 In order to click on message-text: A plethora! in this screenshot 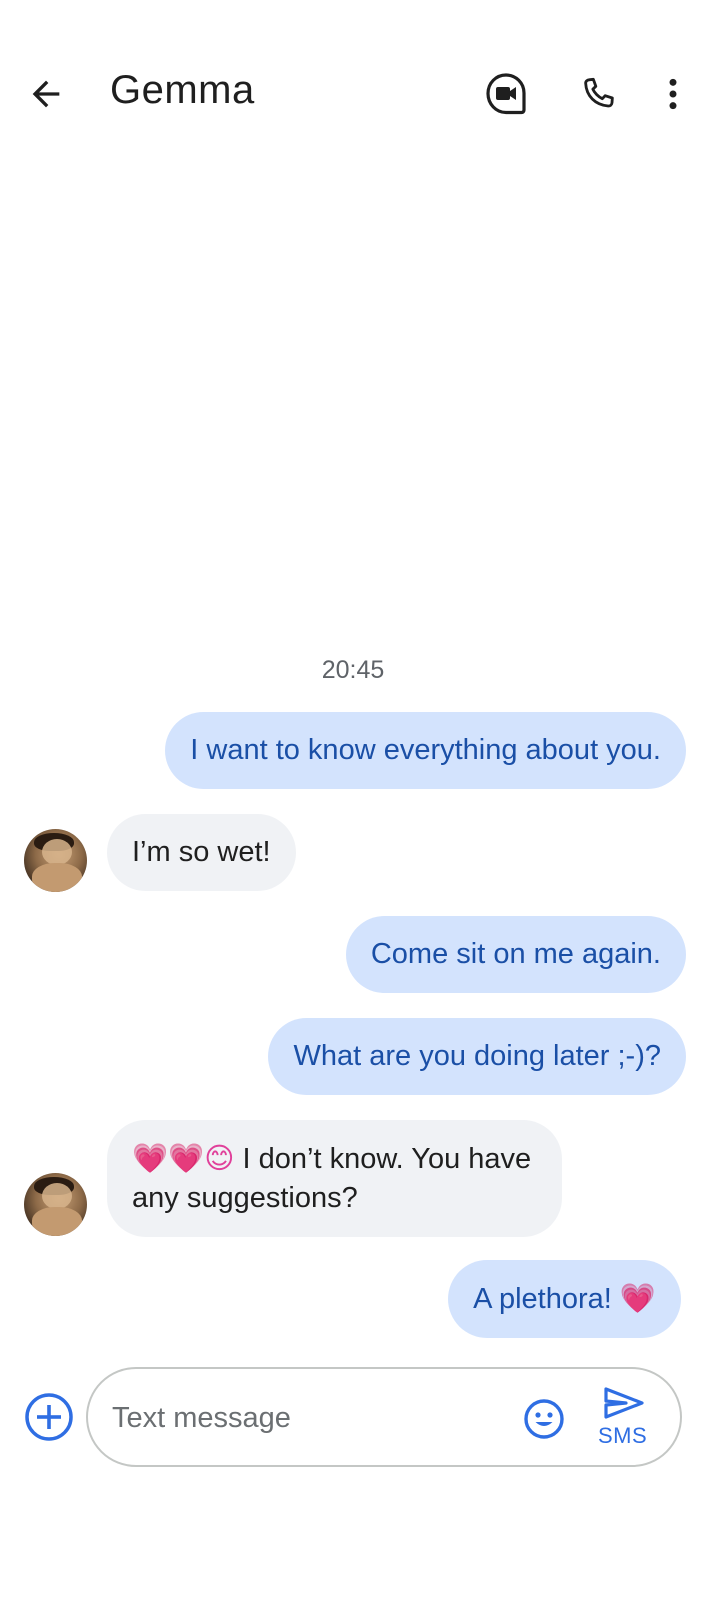, I will do `click(542, 1299)`.